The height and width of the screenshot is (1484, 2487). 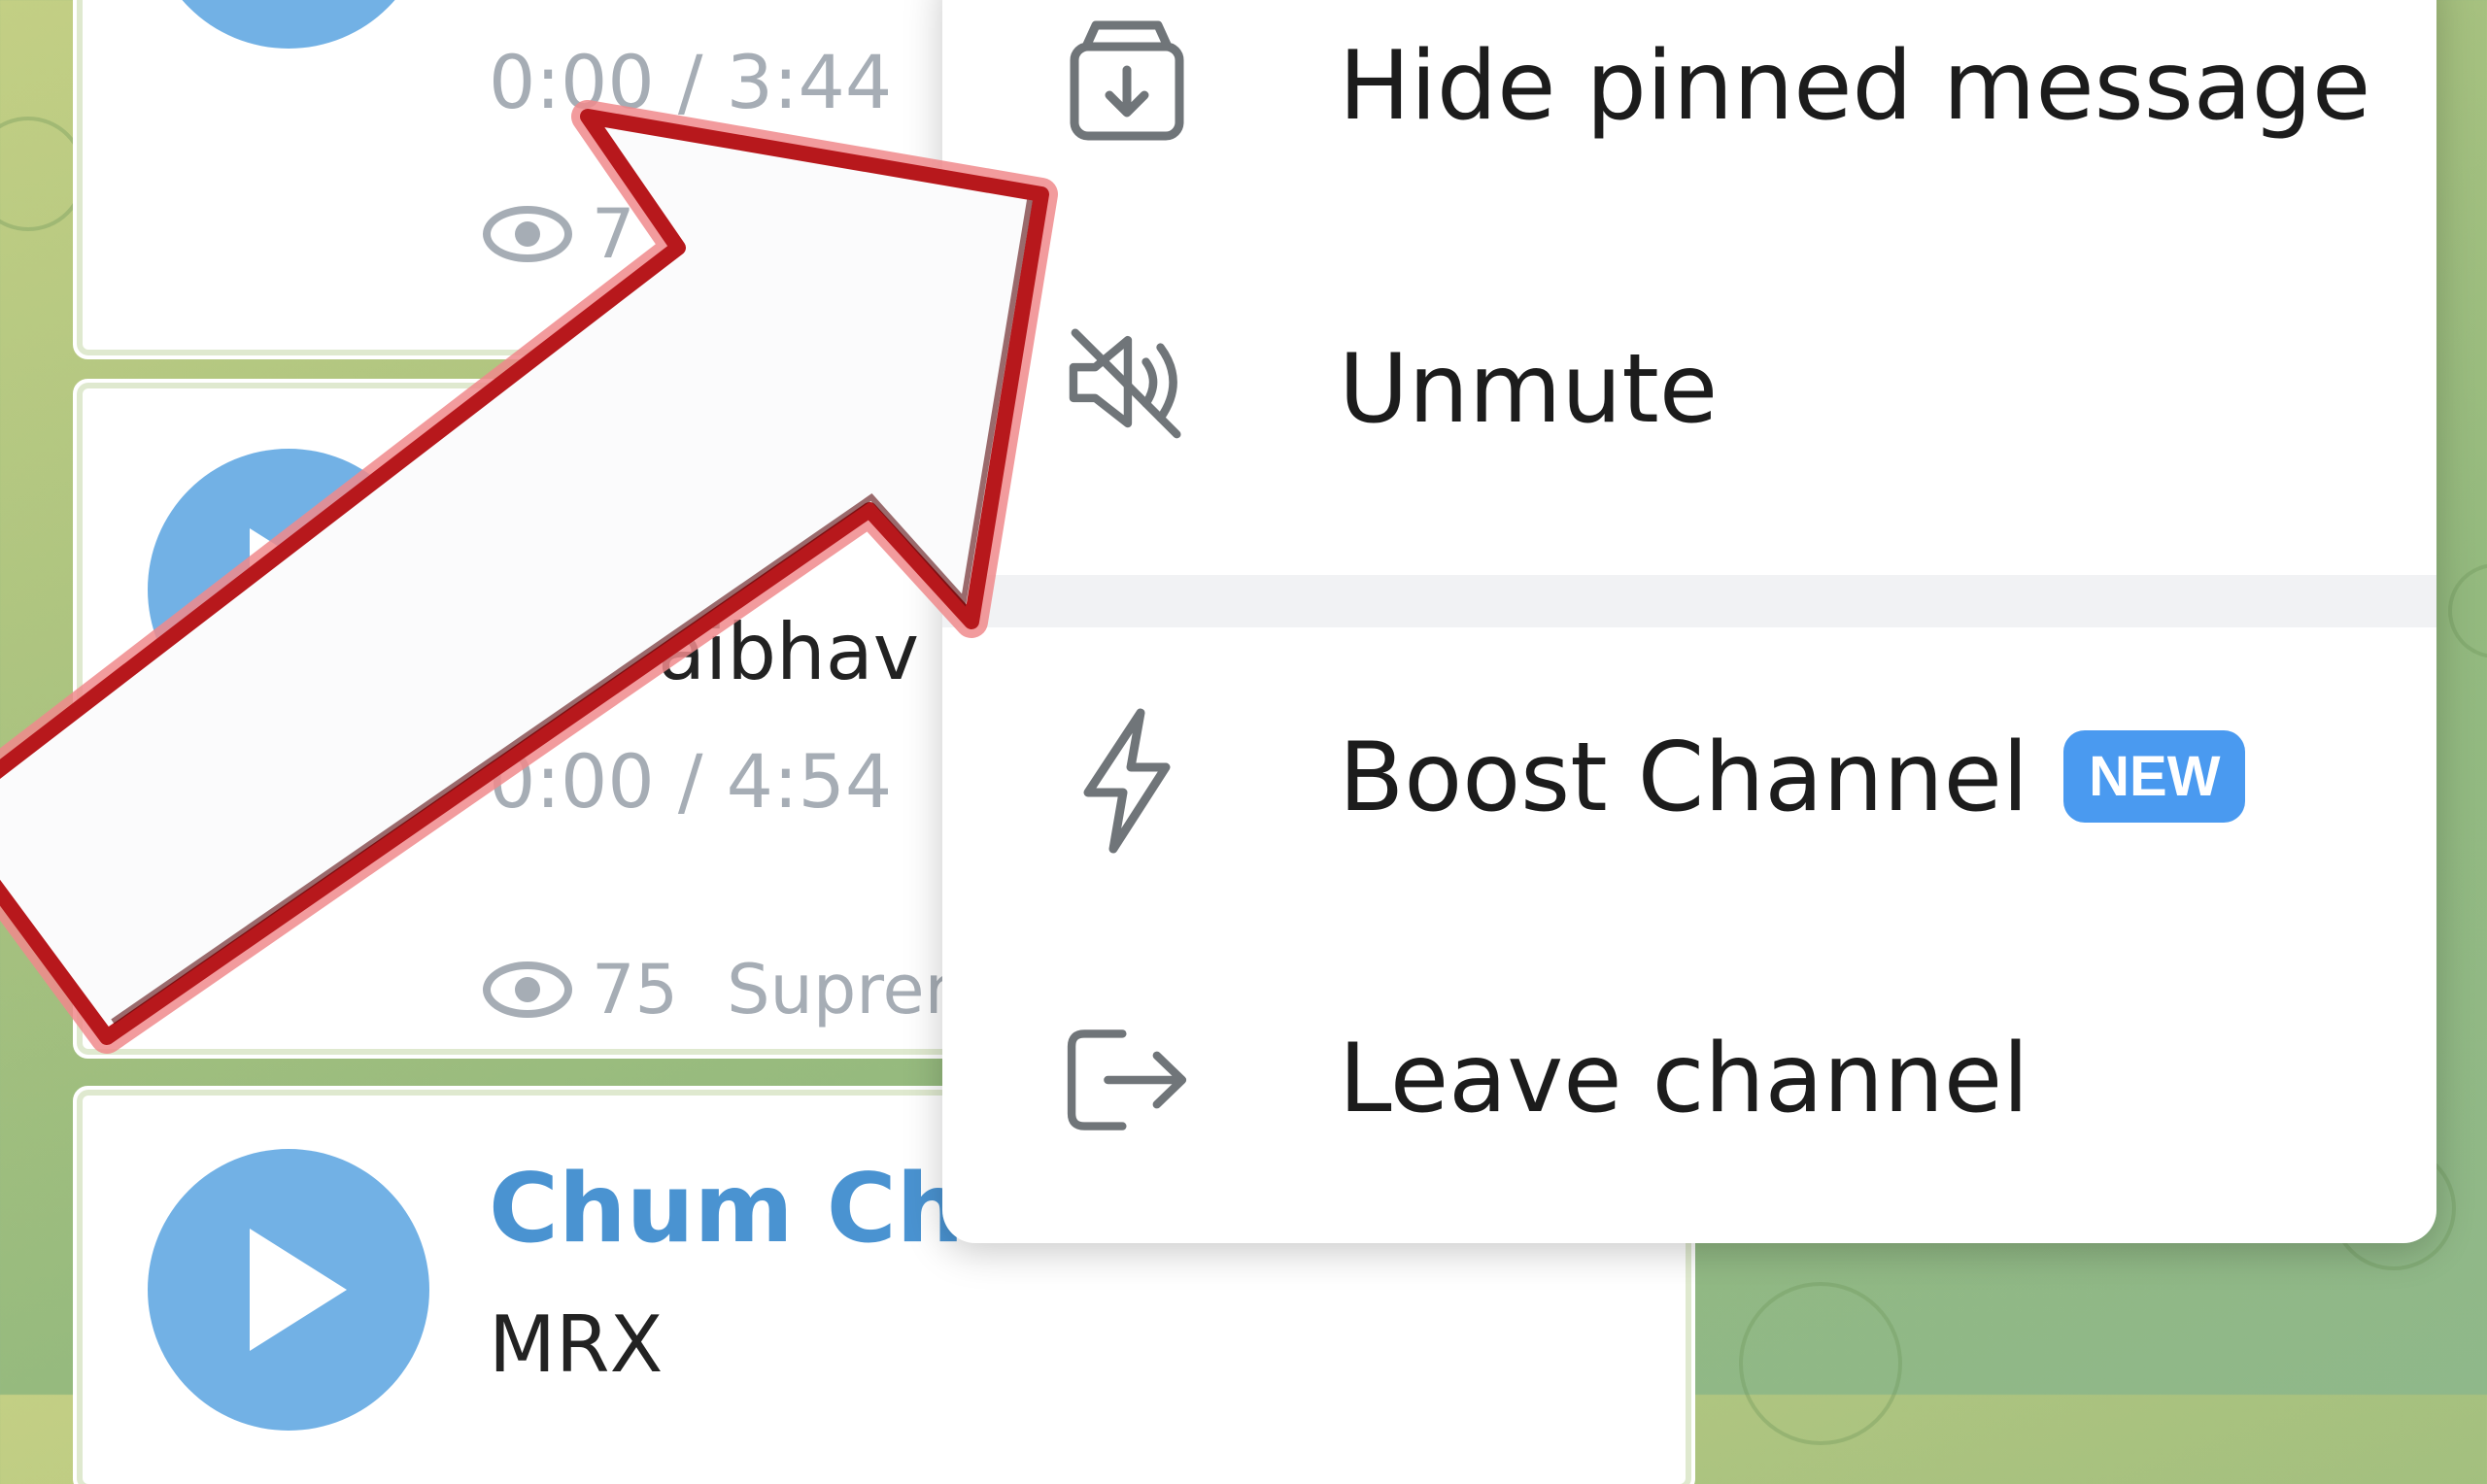 I want to click on audio-performer: MRX, so click(x=576, y=1344).